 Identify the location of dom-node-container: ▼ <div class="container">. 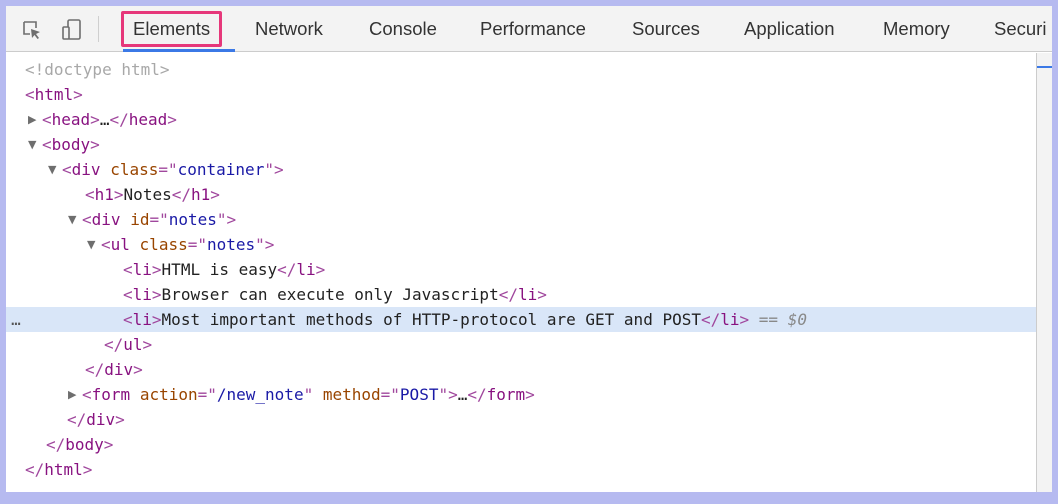
(529, 169).